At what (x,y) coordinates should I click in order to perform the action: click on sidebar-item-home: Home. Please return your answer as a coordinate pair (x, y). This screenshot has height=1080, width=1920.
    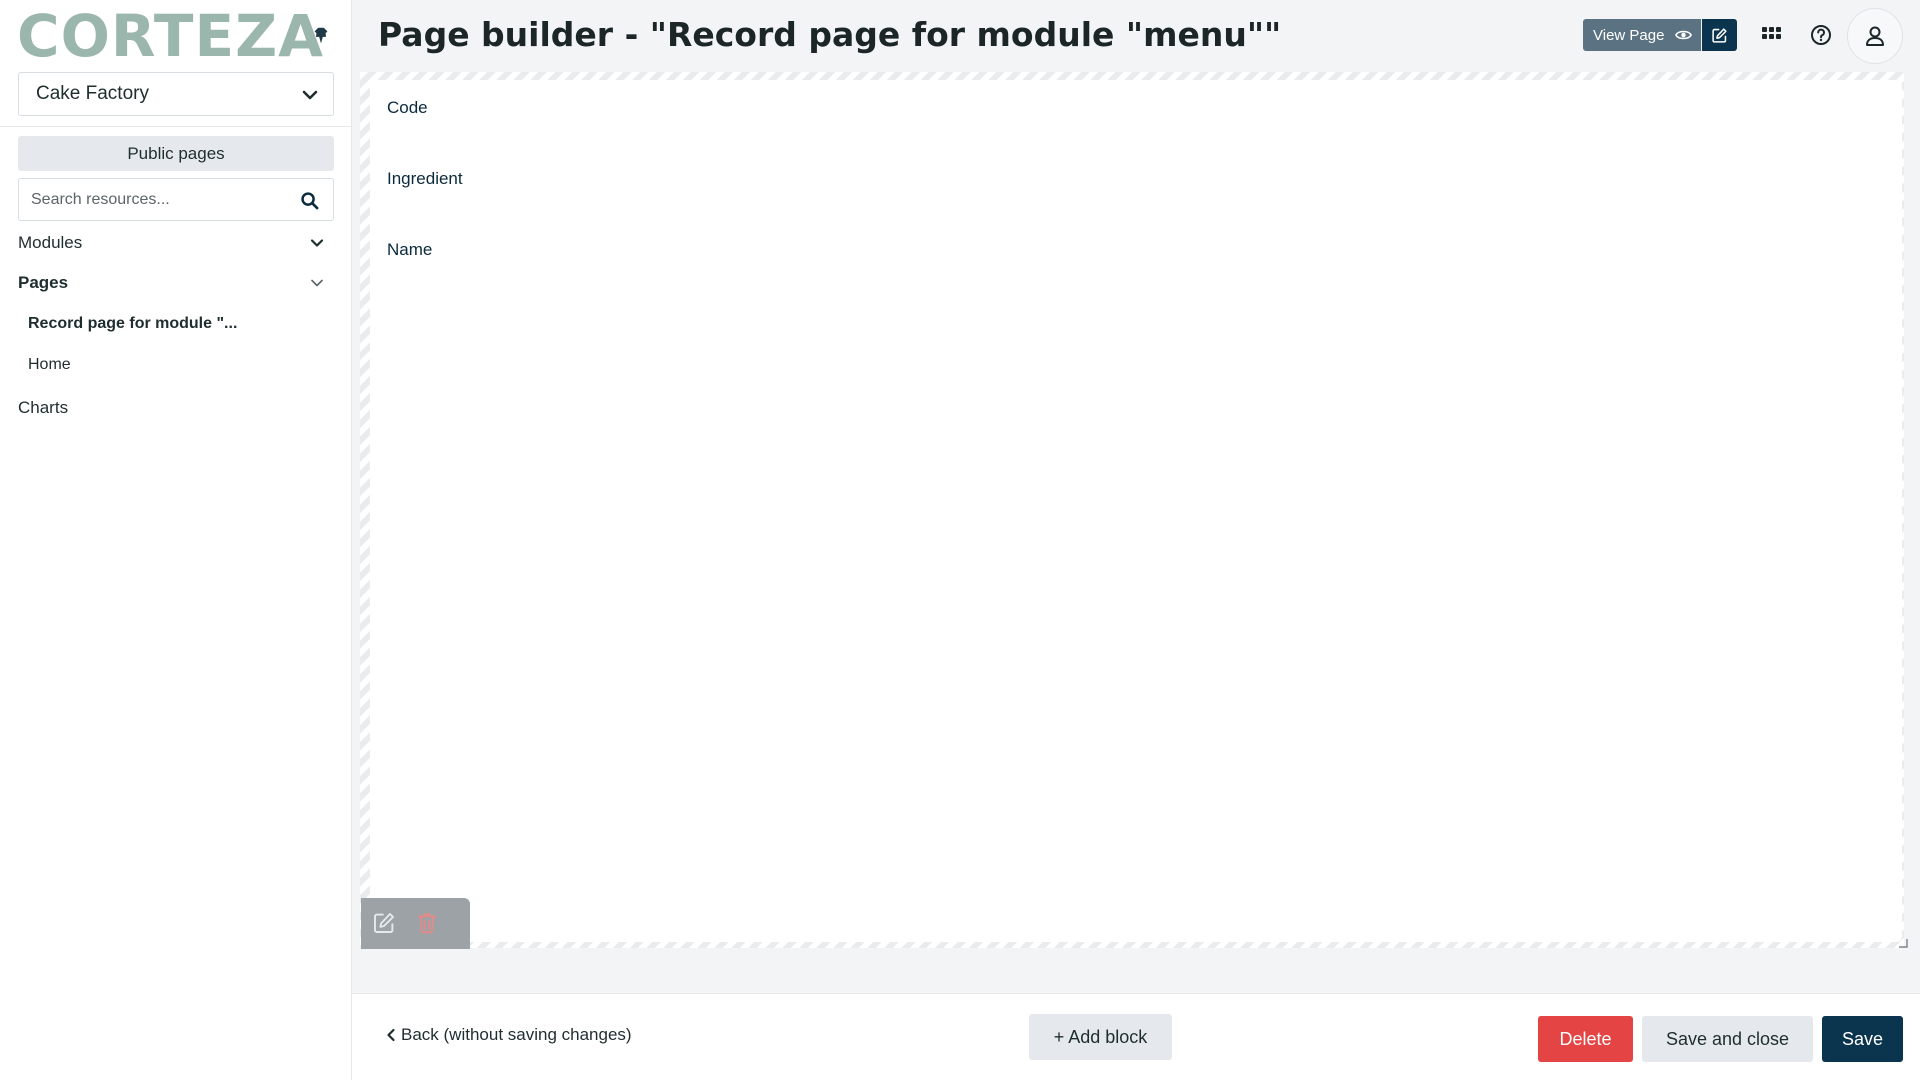
    Looking at the image, I should click on (173, 365).